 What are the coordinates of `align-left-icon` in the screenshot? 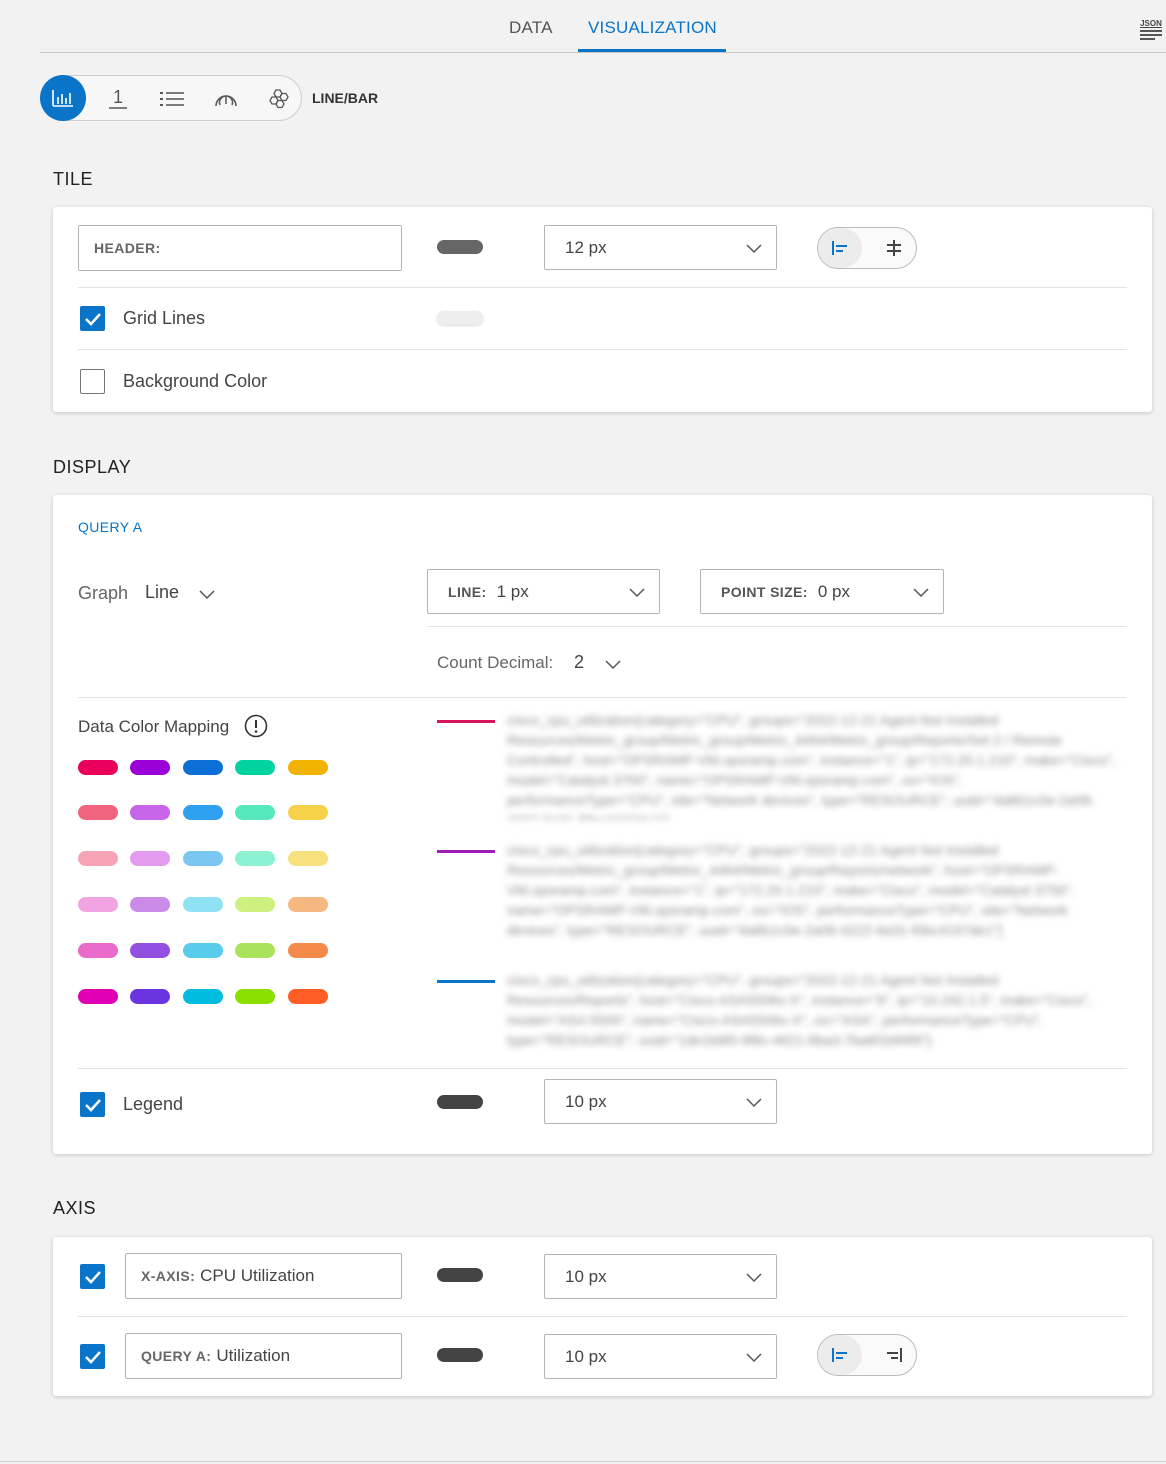 It's located at (839, 1355).